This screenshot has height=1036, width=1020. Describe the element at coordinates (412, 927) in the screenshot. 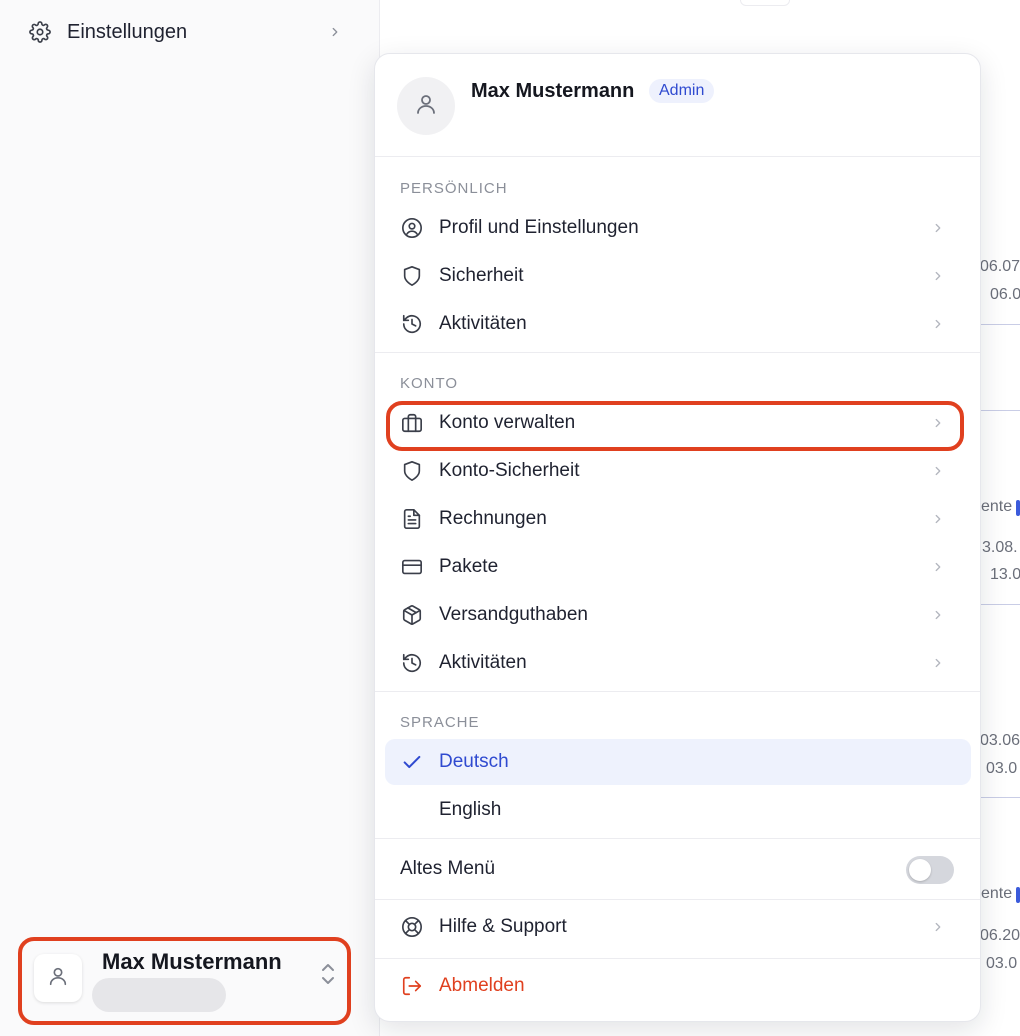

I see `lifebuoy-icon` at that location.